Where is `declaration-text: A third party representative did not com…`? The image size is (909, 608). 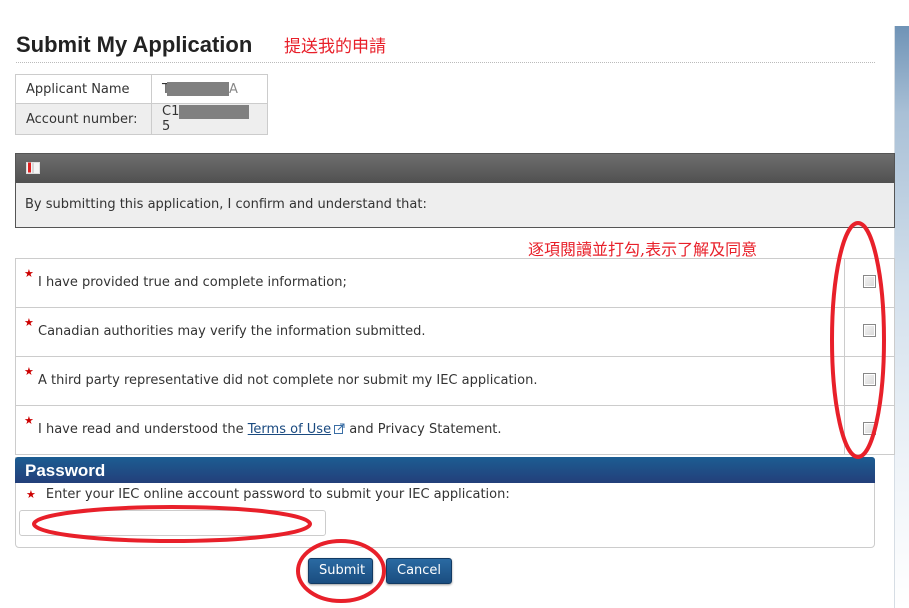 declaration-text: A third party representative did not com… is located at coordinates (288, 380).